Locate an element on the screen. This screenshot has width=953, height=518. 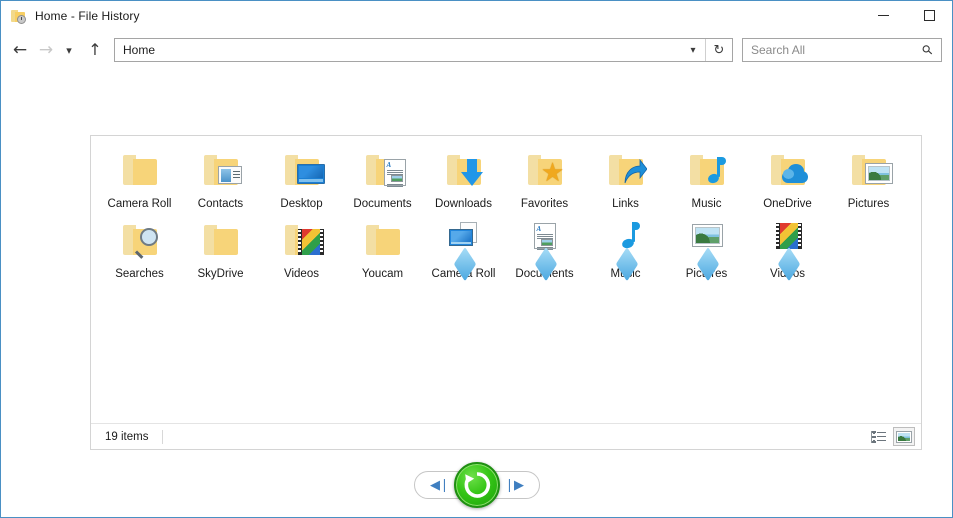
item-label: Links is located at coordinates (625, 204).